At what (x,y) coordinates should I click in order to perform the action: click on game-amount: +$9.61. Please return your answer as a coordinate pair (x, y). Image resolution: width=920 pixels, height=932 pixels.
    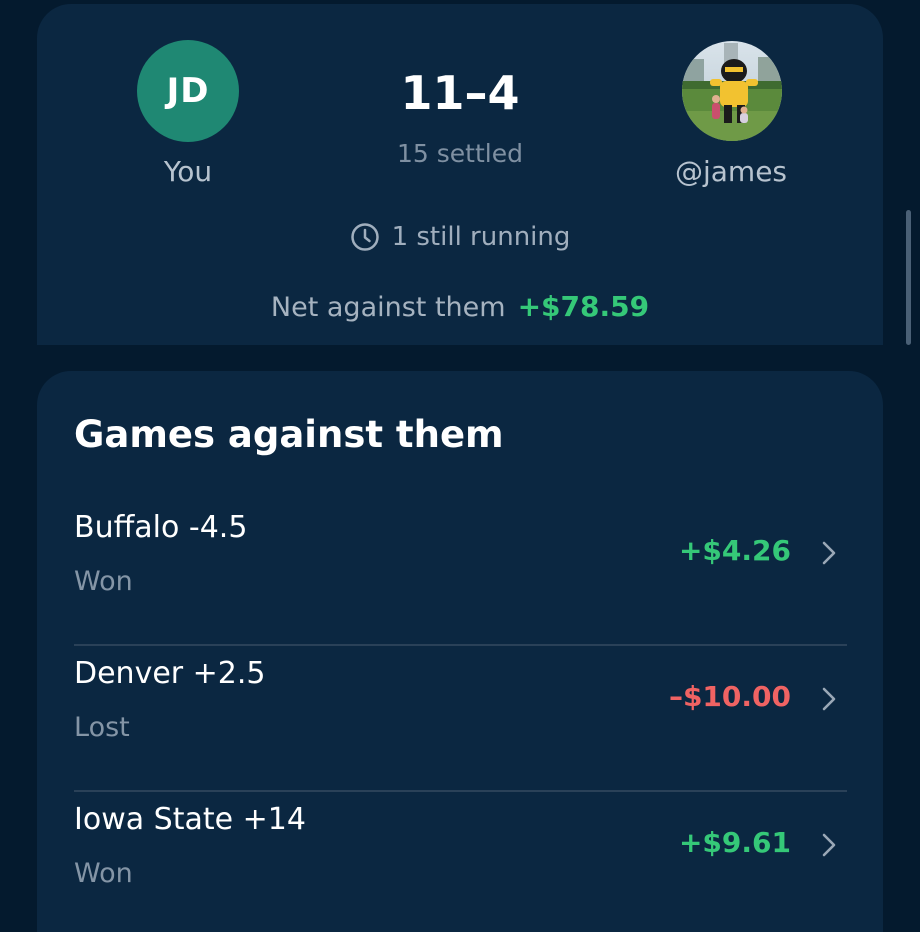
    Looking at the image, I should click on (734, 842).